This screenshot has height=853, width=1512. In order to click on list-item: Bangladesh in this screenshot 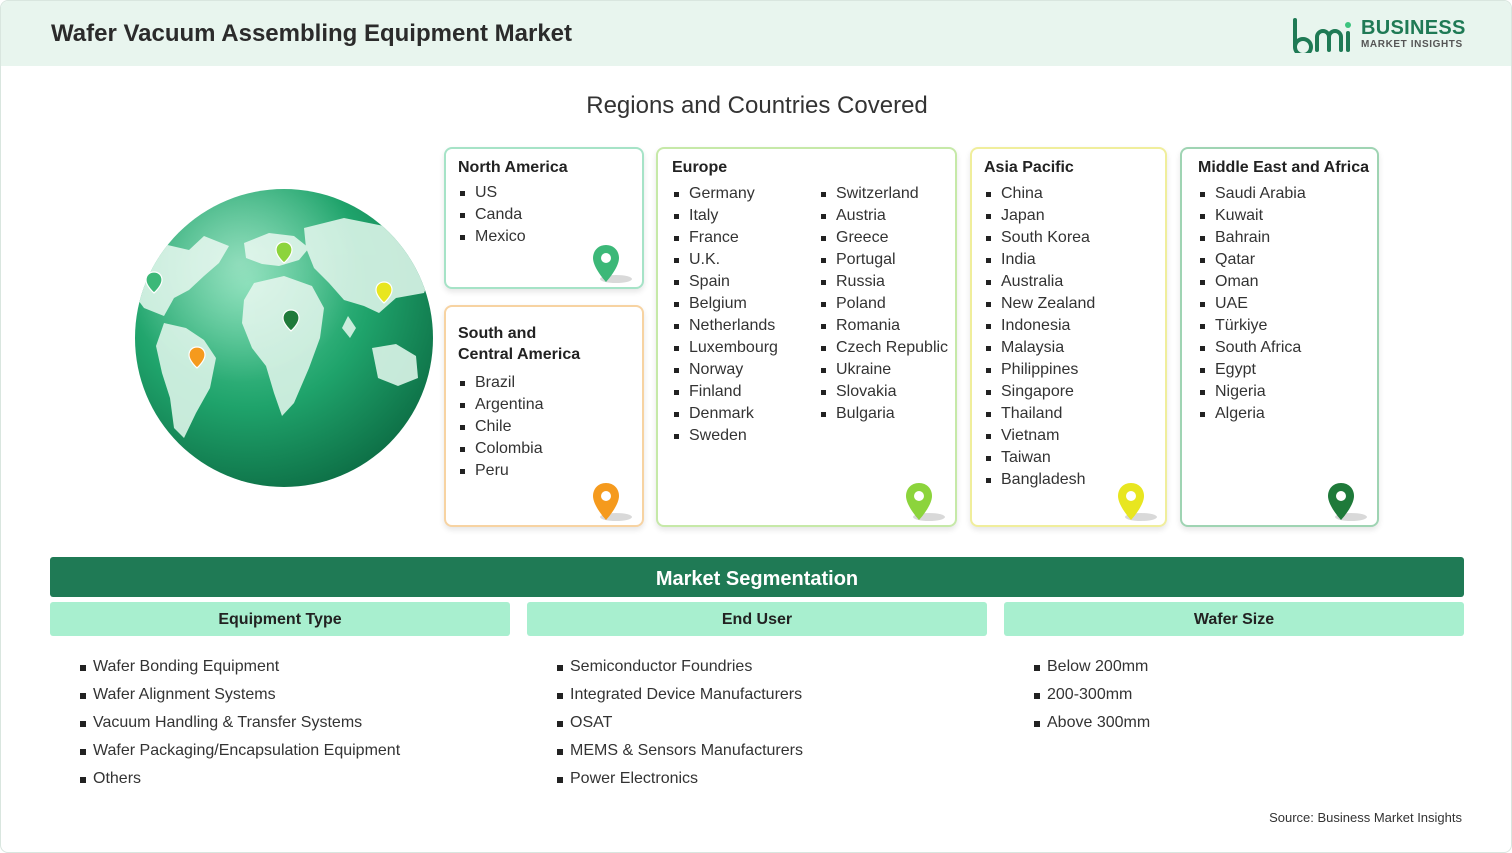, I will do `click(1039, 480)`.